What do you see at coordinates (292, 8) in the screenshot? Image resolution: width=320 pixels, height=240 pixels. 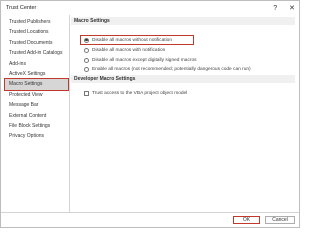 I see `close-icon: ✕` at bounding box center [292, 8].